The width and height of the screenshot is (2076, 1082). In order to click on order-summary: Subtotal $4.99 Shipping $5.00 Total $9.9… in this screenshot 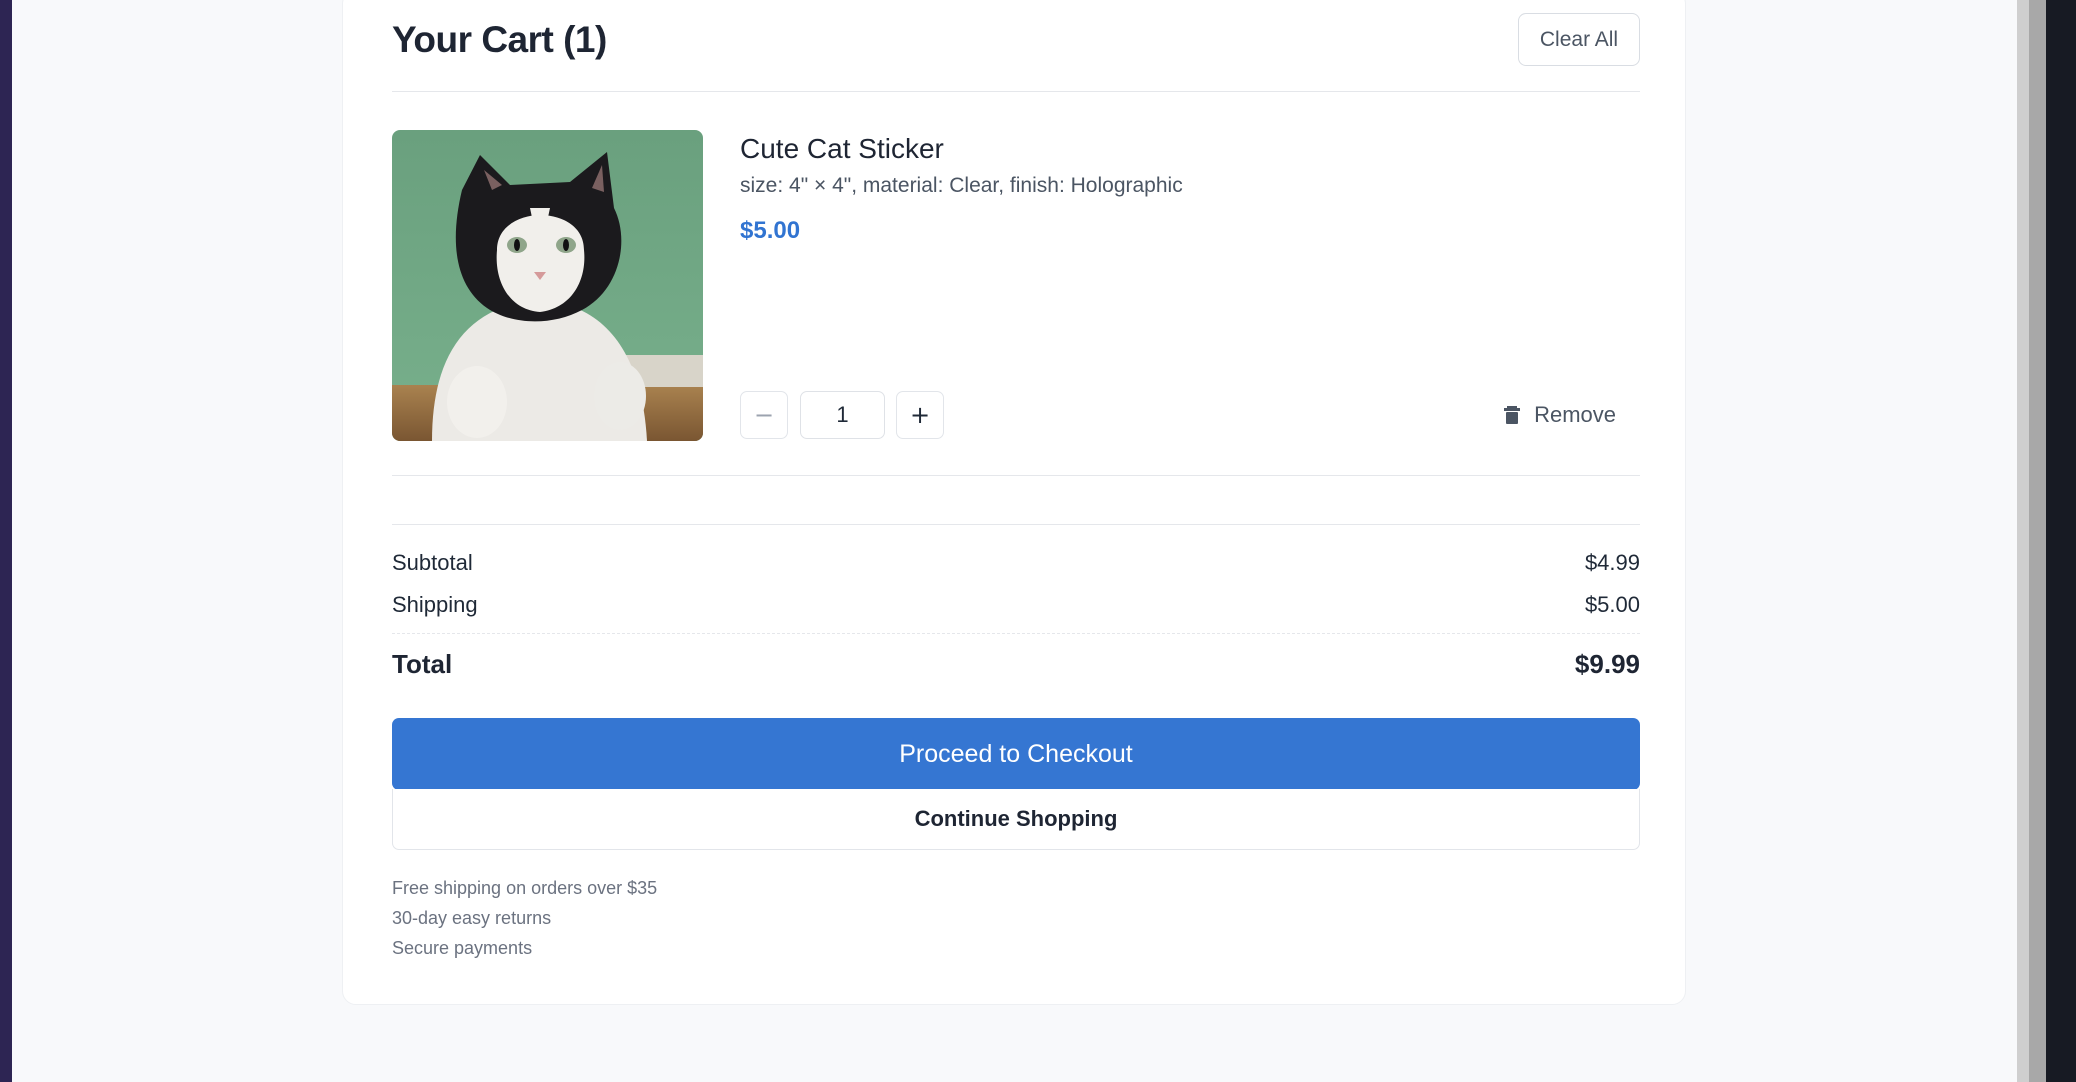, I will do `click(1016, 601)`.